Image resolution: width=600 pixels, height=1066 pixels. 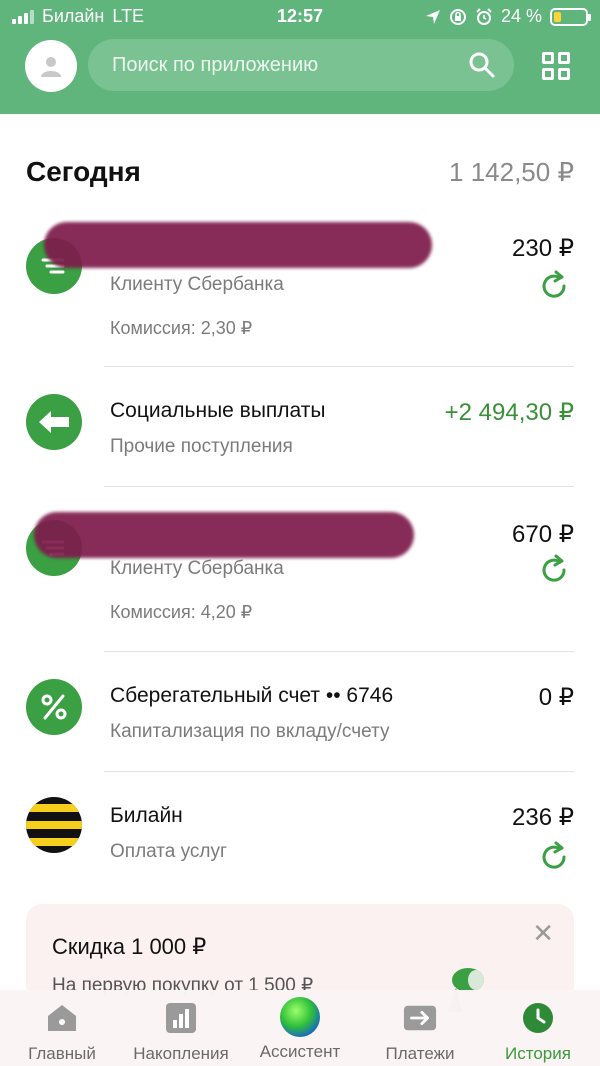 What do you see at coordinates (300, 18) in the screenshot?
I see `status-bar: Билайн LTE 12:57 24 %` at bounding box center [300, 18].